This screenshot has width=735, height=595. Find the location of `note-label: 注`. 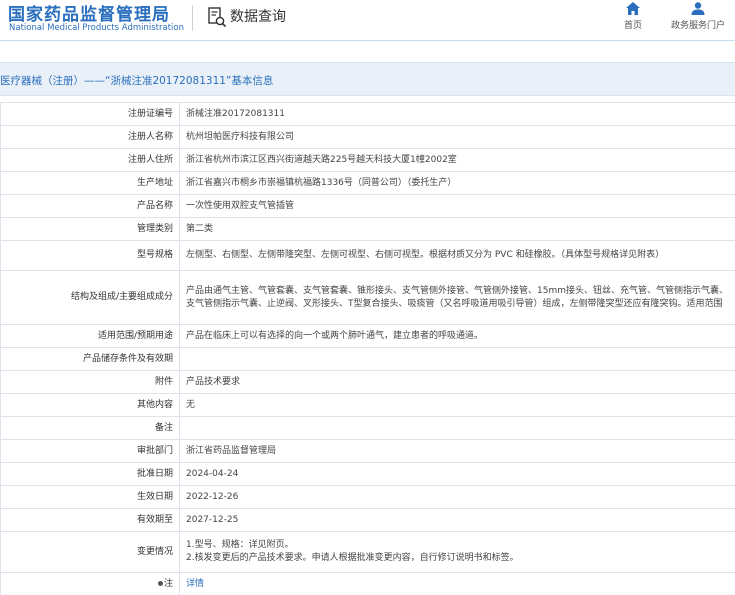

note-label: 注 is located at coordinates (168, 583).